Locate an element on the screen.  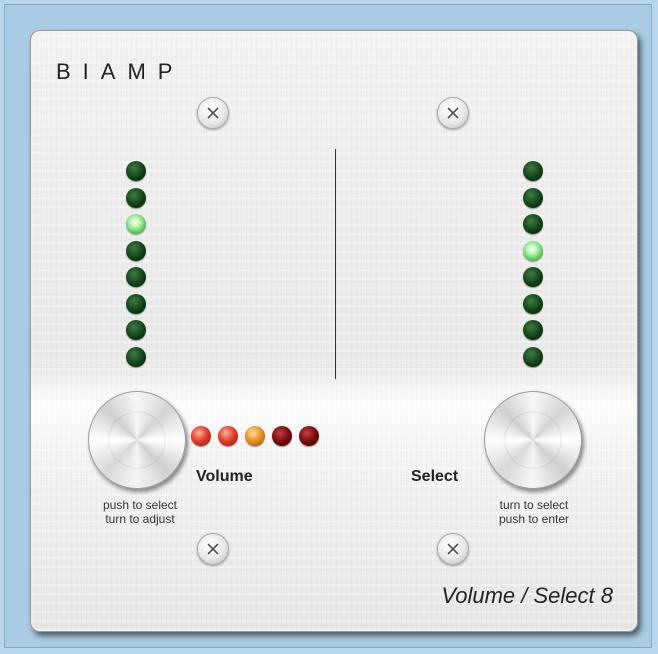
select-caption: turn to select push to enter is located at coordinates (534, 512).